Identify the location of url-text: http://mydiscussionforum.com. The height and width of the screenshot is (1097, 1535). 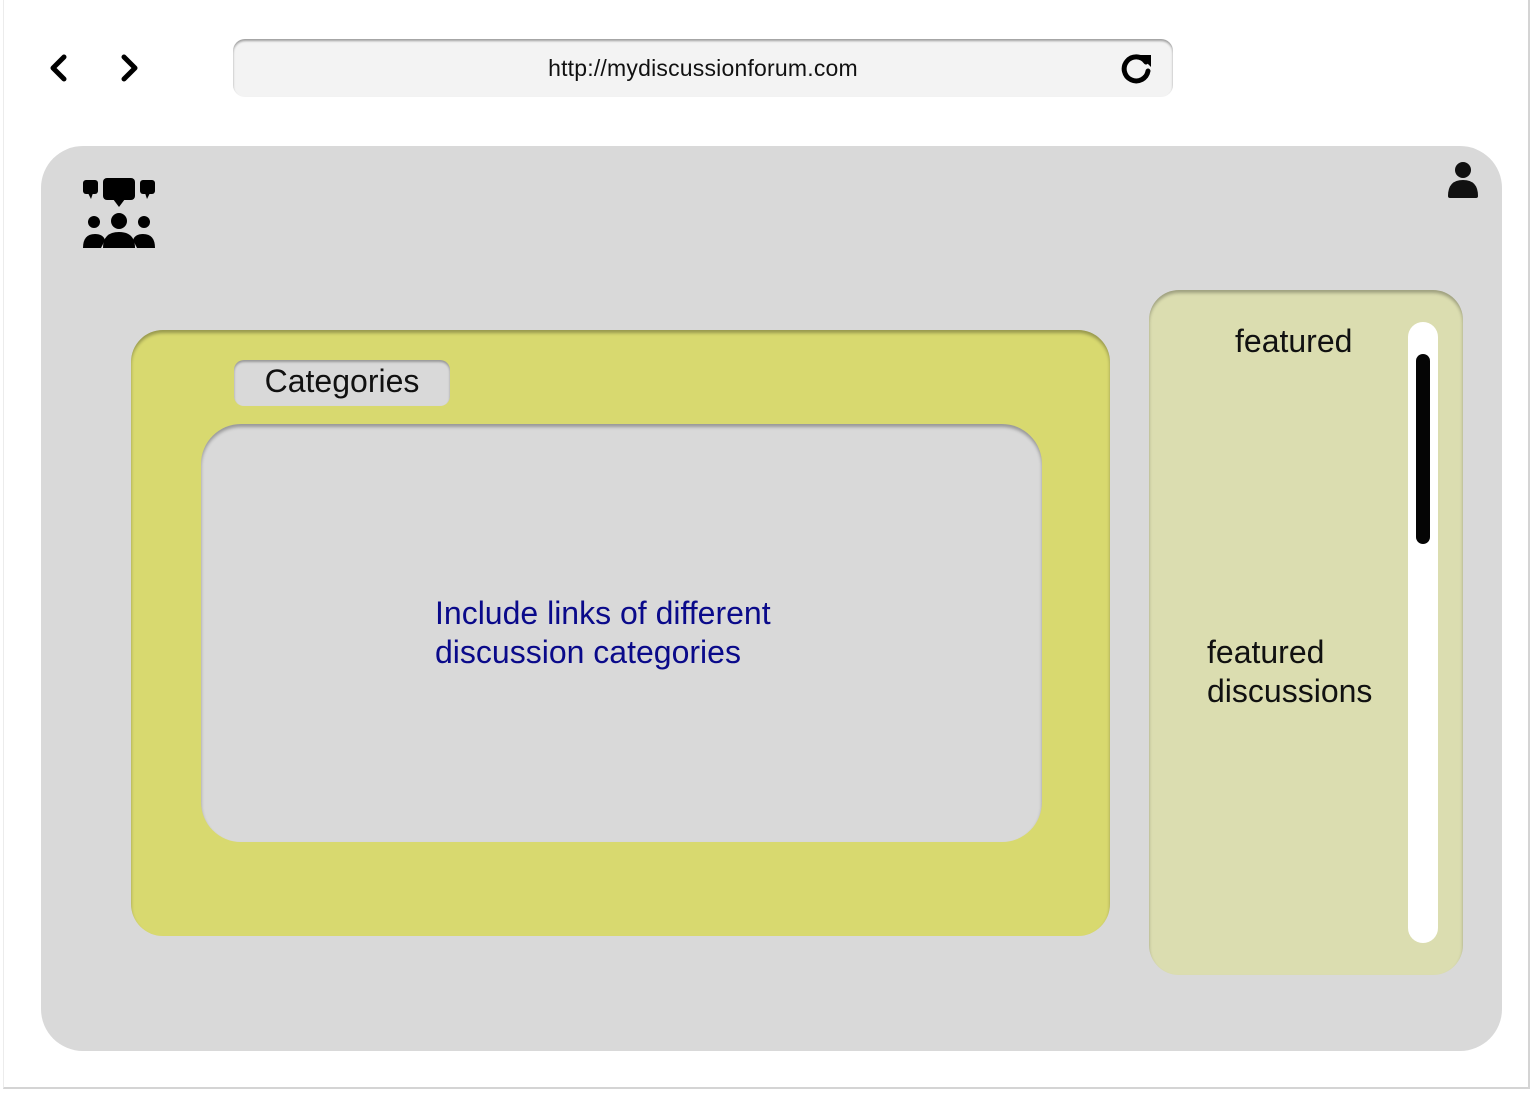
(703, 68).